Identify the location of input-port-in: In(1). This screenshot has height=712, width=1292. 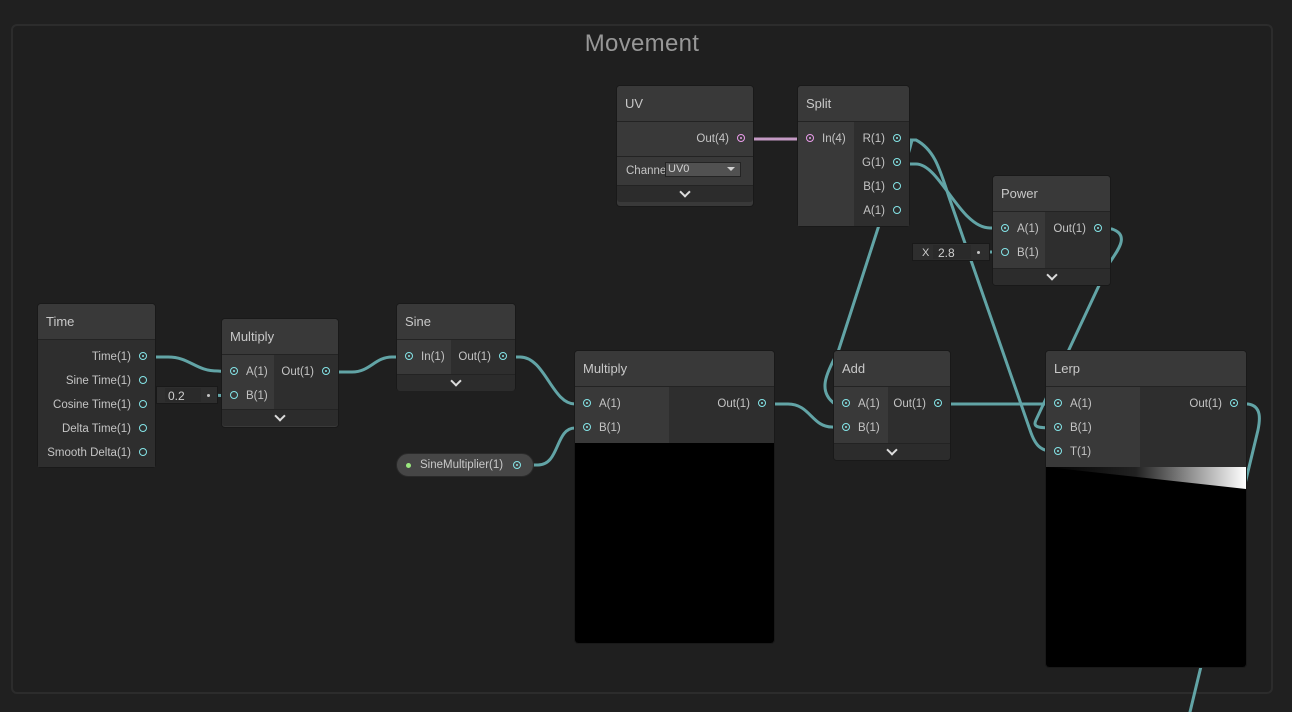
(424, 357).